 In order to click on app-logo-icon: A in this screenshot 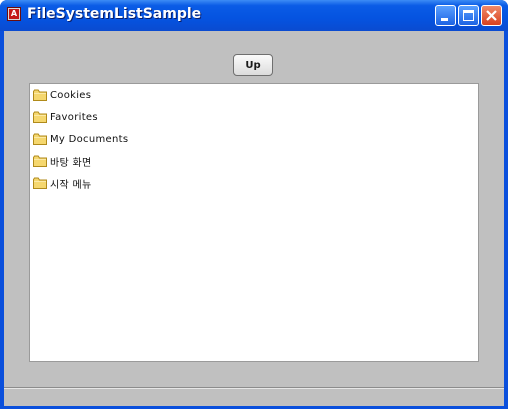, I will do `click(14, 14)`.